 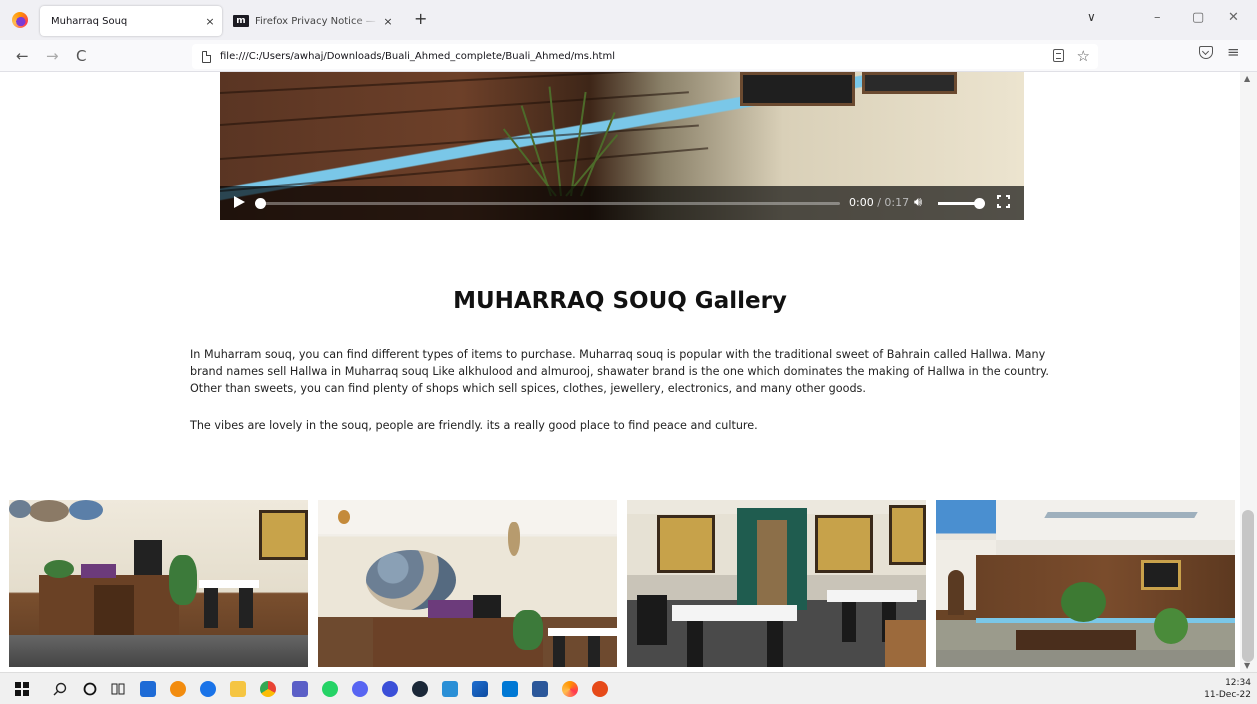 I want to click on discord-icon, so click(x=360, y=689).